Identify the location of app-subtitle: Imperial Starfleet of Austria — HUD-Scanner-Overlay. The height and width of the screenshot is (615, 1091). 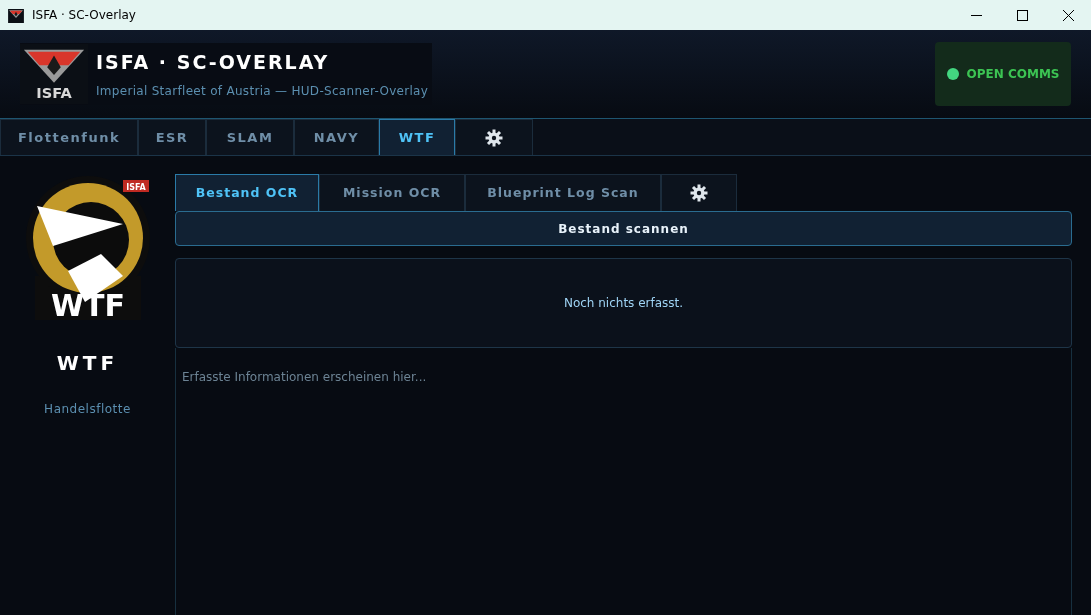
(262, 92).